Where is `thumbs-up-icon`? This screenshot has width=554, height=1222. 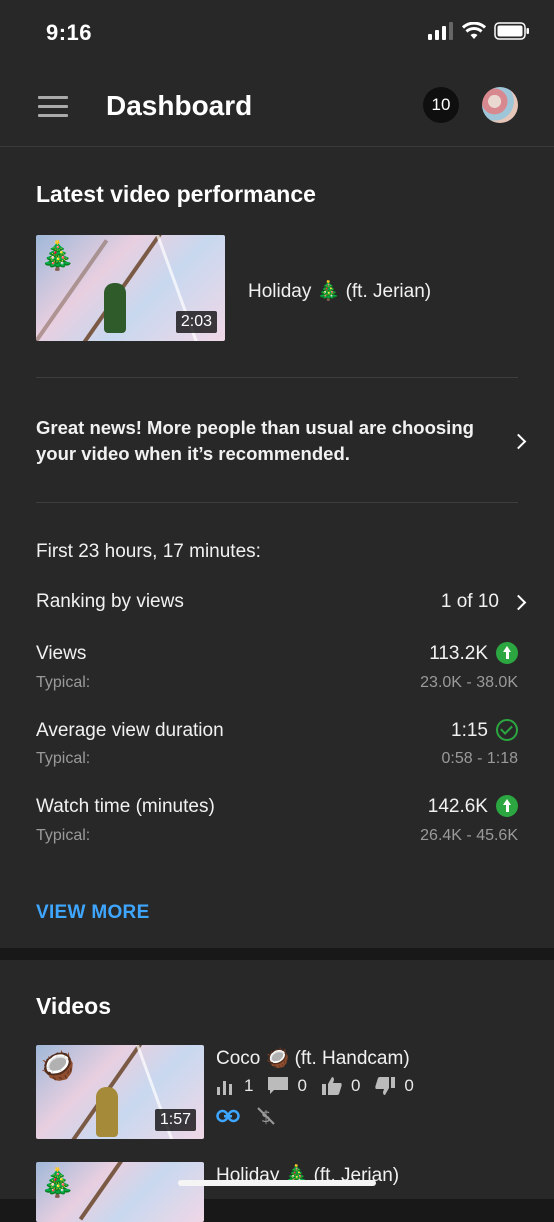
thumbs-up-icon is located at coordinates (331, 1086).